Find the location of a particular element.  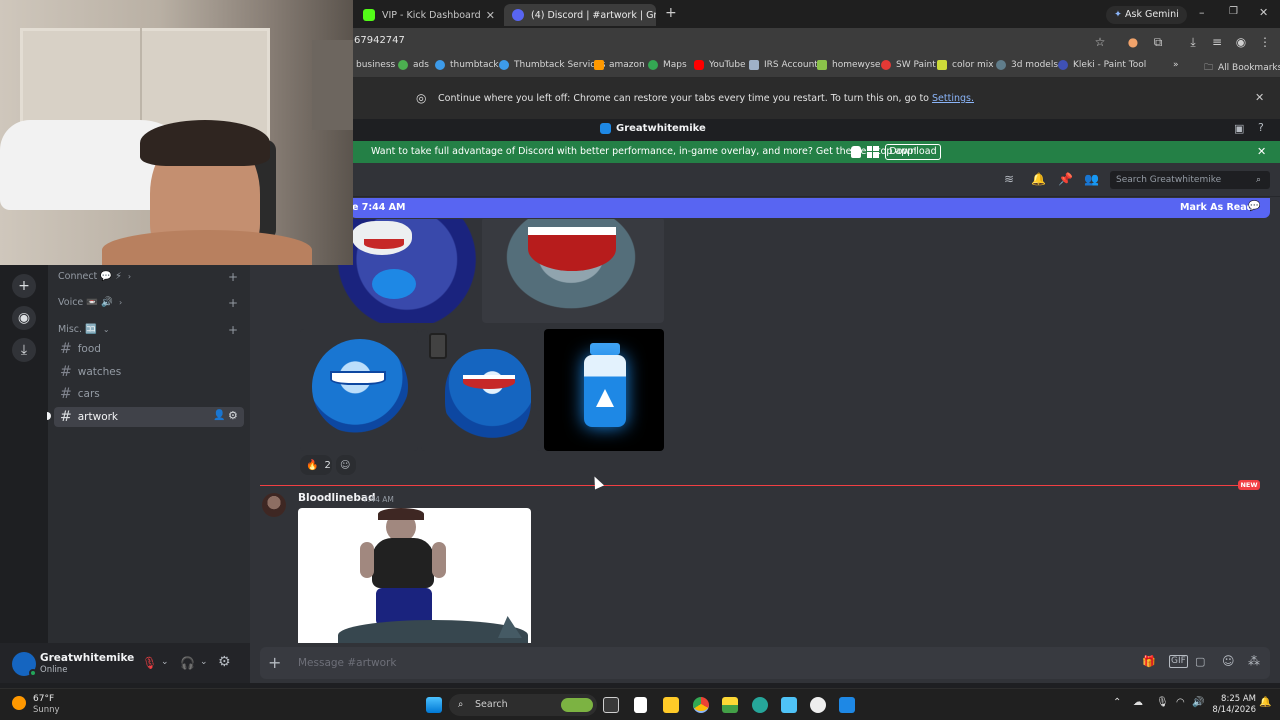

url-text: 67942747 is located at coordinates (379, 40).